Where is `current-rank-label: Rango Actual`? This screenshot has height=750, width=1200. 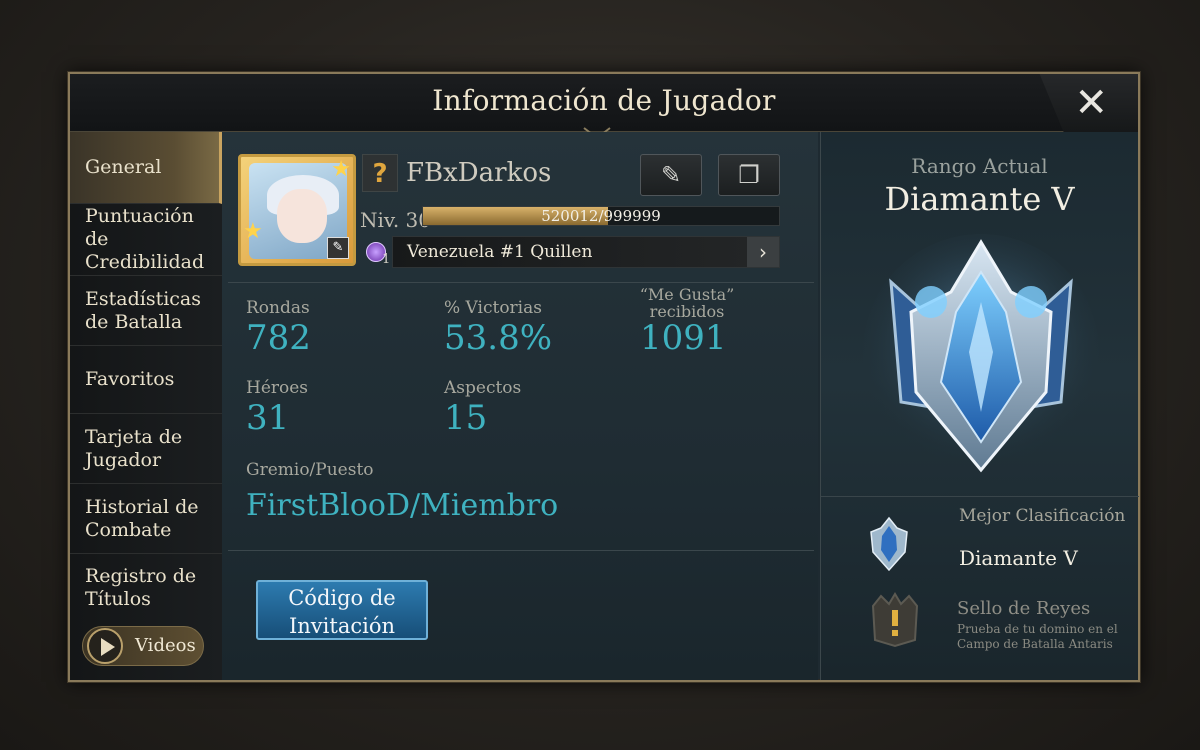
current-rank-label: Rango Actual is located at coordinates (979, 166).